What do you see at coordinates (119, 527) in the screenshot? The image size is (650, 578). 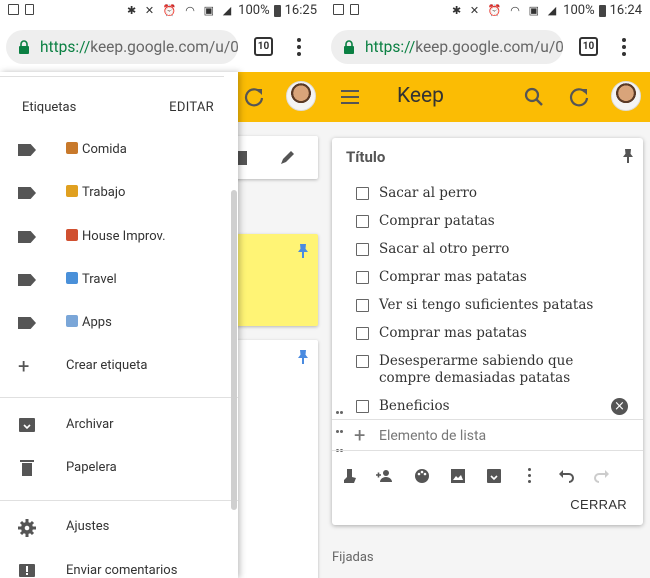 I see `settings-item: Ajustes` at bounding box center [119, 527].